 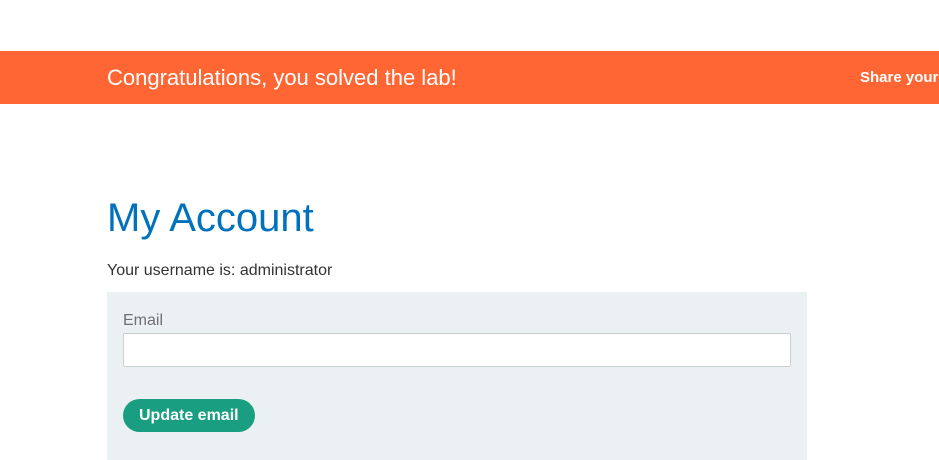 What do you see at coordinates (282, 77) in the screenshot?
I see `banner-message: Congratulations, you solved the lab!` at bounding box center [282, 77].